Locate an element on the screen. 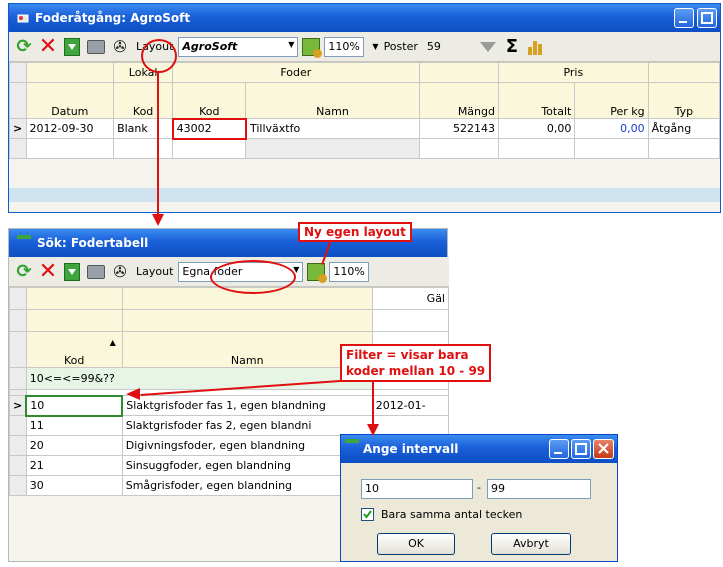 This screenshot has width=723, height=567. ok-button: OK is located at coordinates (416, 544).